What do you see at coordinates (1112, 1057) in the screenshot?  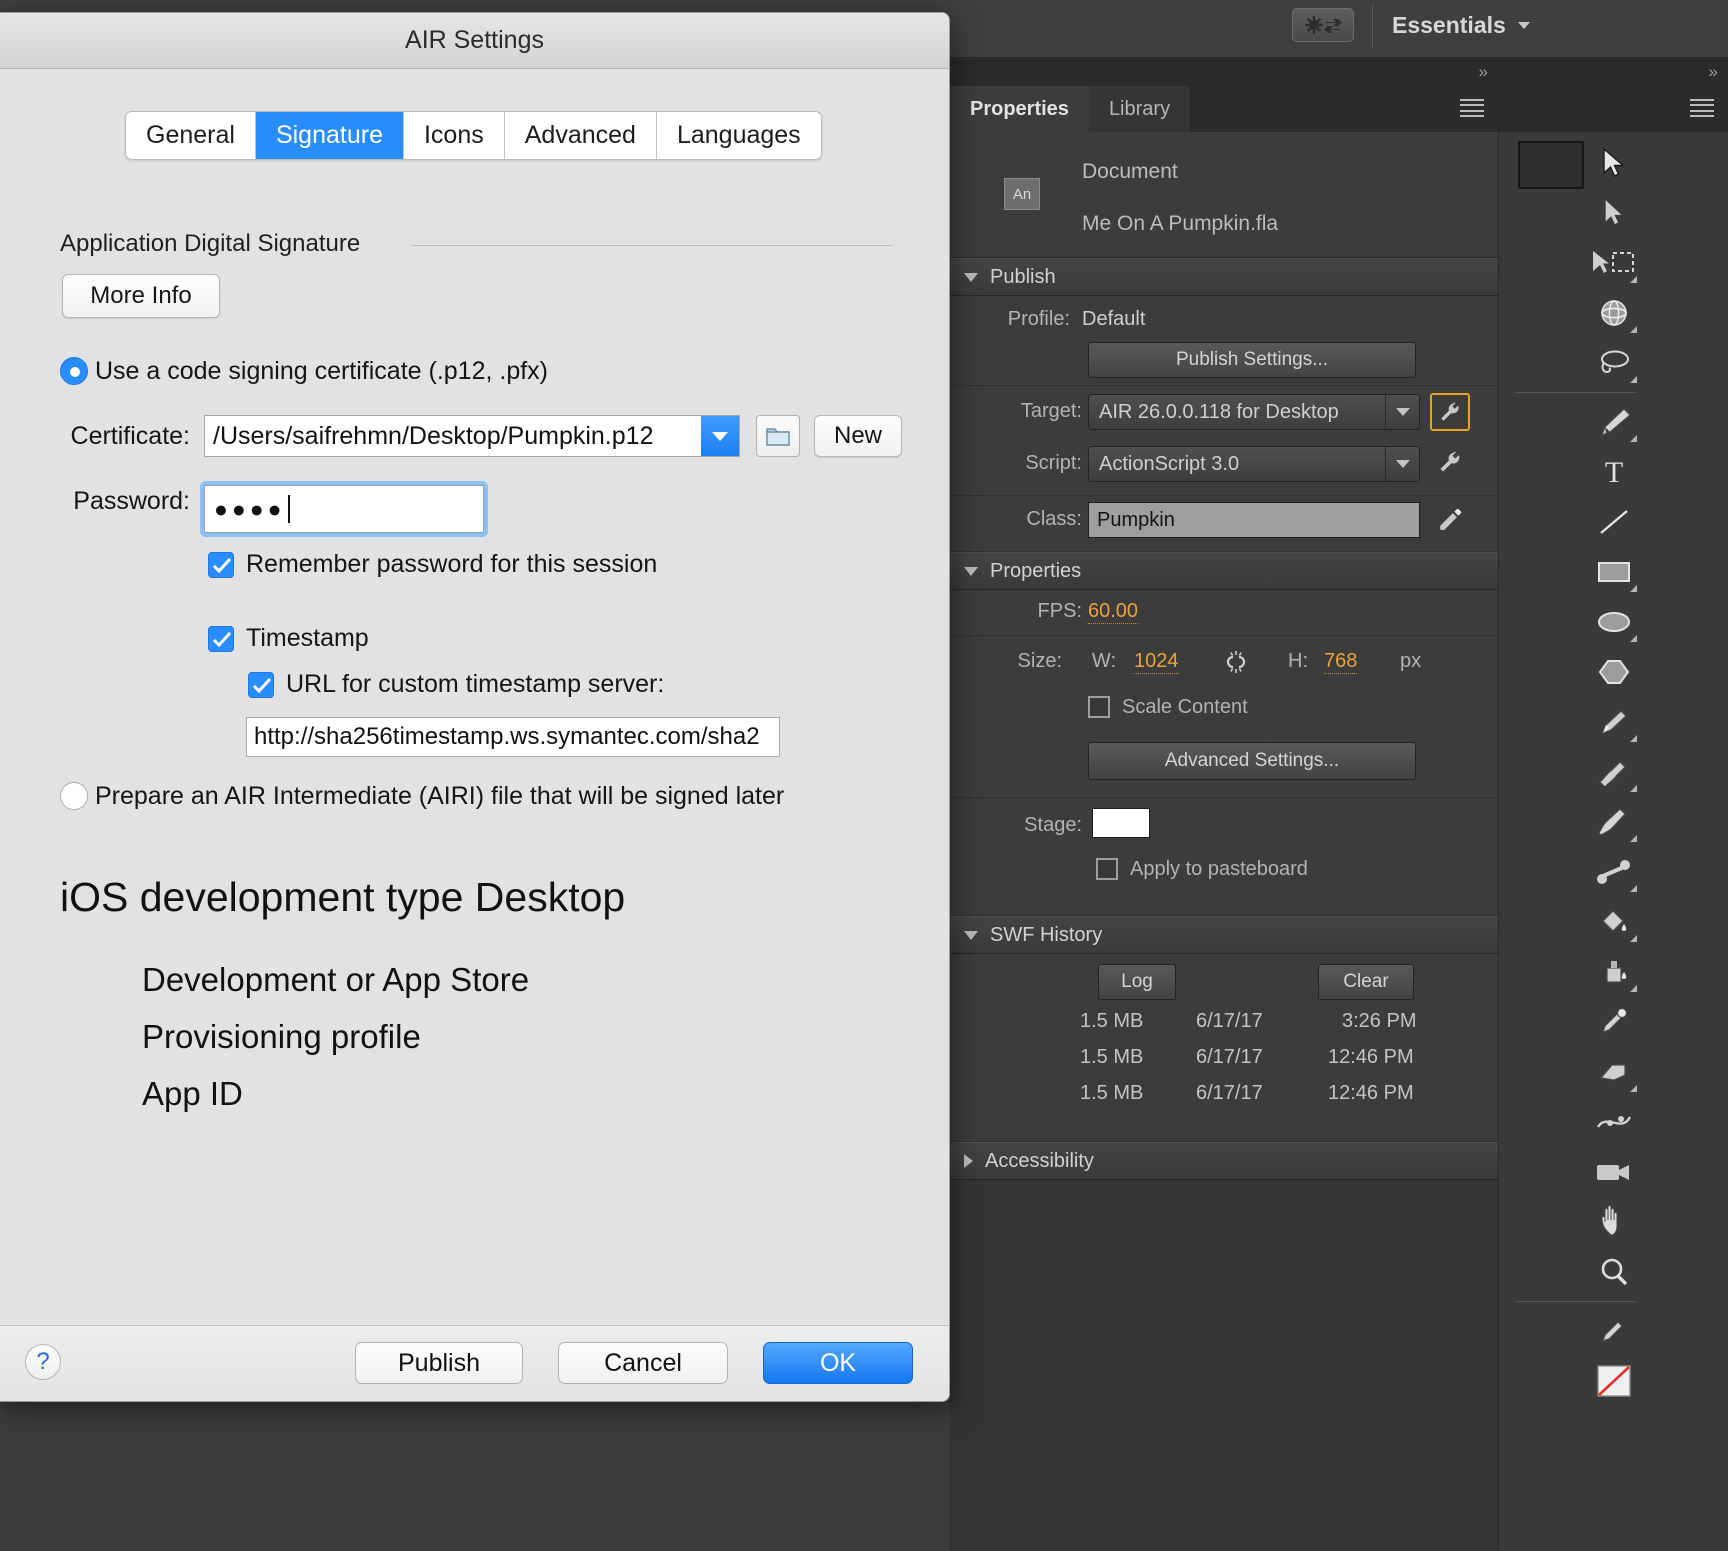 I see `history-size: 1.5 MB` at bounding box center [1112, 1057].